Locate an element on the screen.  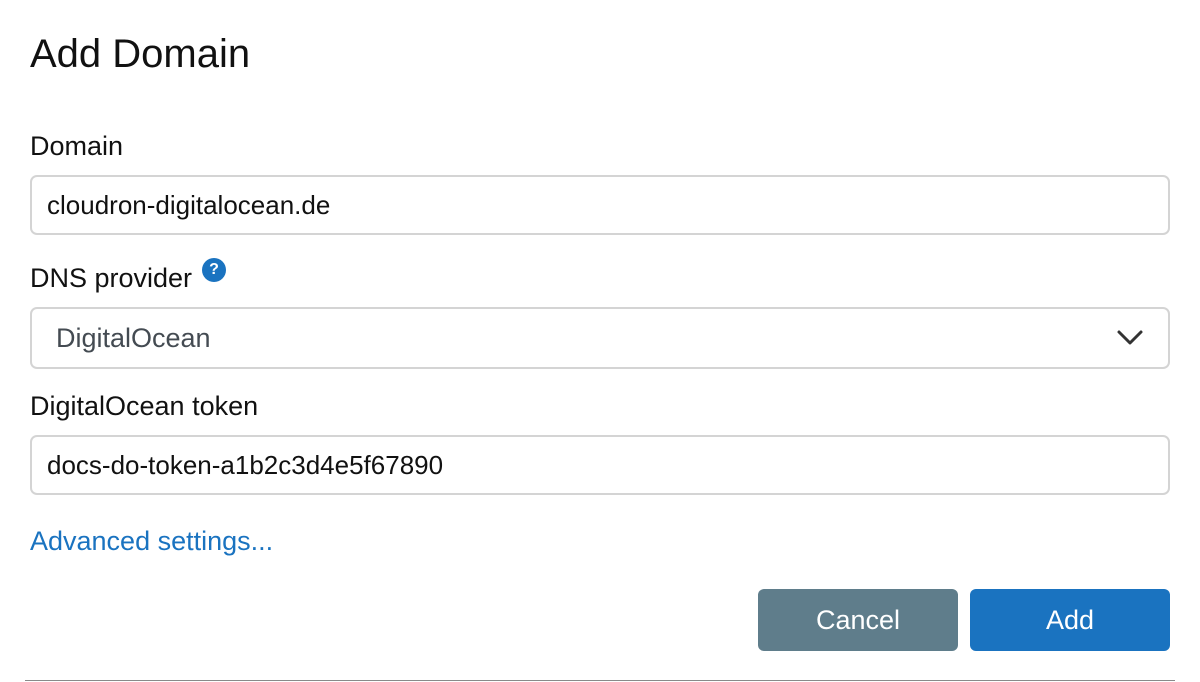
help-icon: ? is located at coordinates (214, 270).